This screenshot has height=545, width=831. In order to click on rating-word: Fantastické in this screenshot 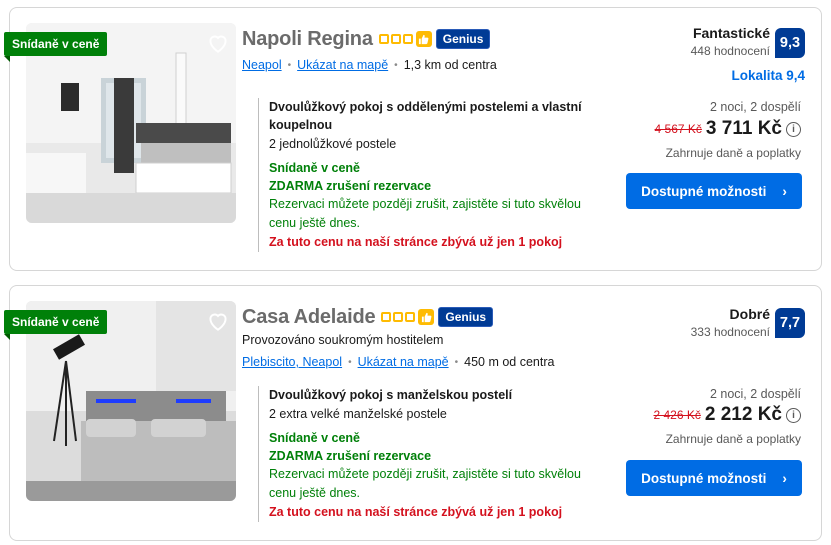, I will do `click(731, 33)`.